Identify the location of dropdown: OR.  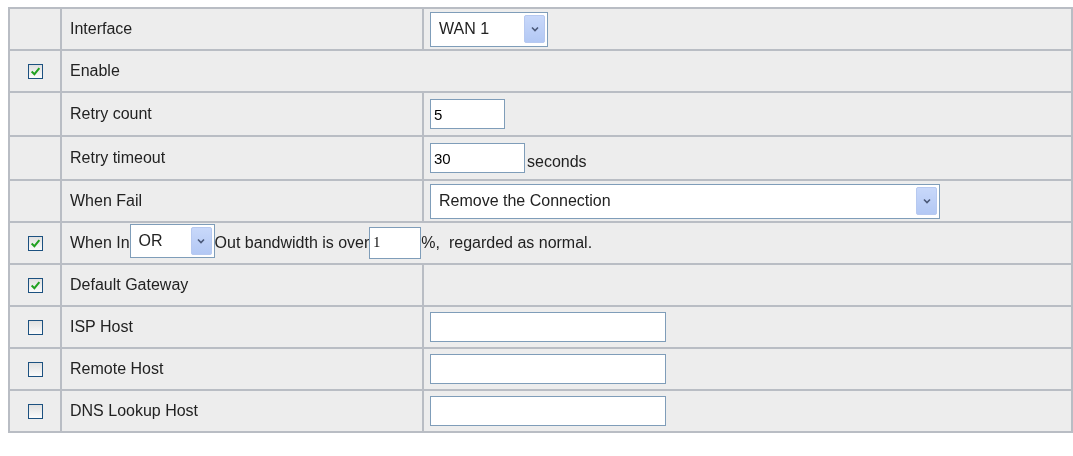
(172, 241).